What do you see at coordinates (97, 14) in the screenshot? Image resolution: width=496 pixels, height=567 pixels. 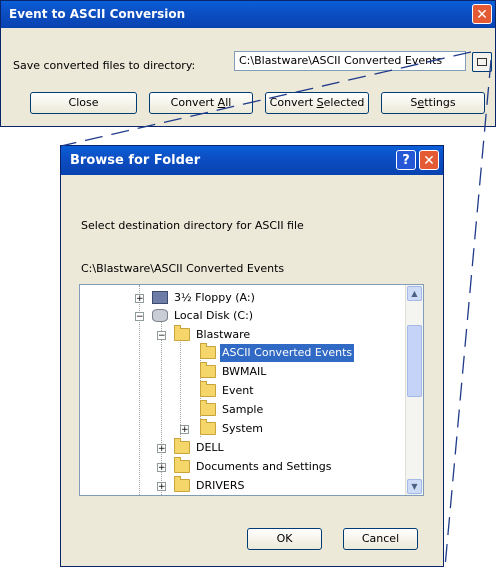 I see `dialog-title: Event to ASCII Conversion` at bounding box center [97, 14].